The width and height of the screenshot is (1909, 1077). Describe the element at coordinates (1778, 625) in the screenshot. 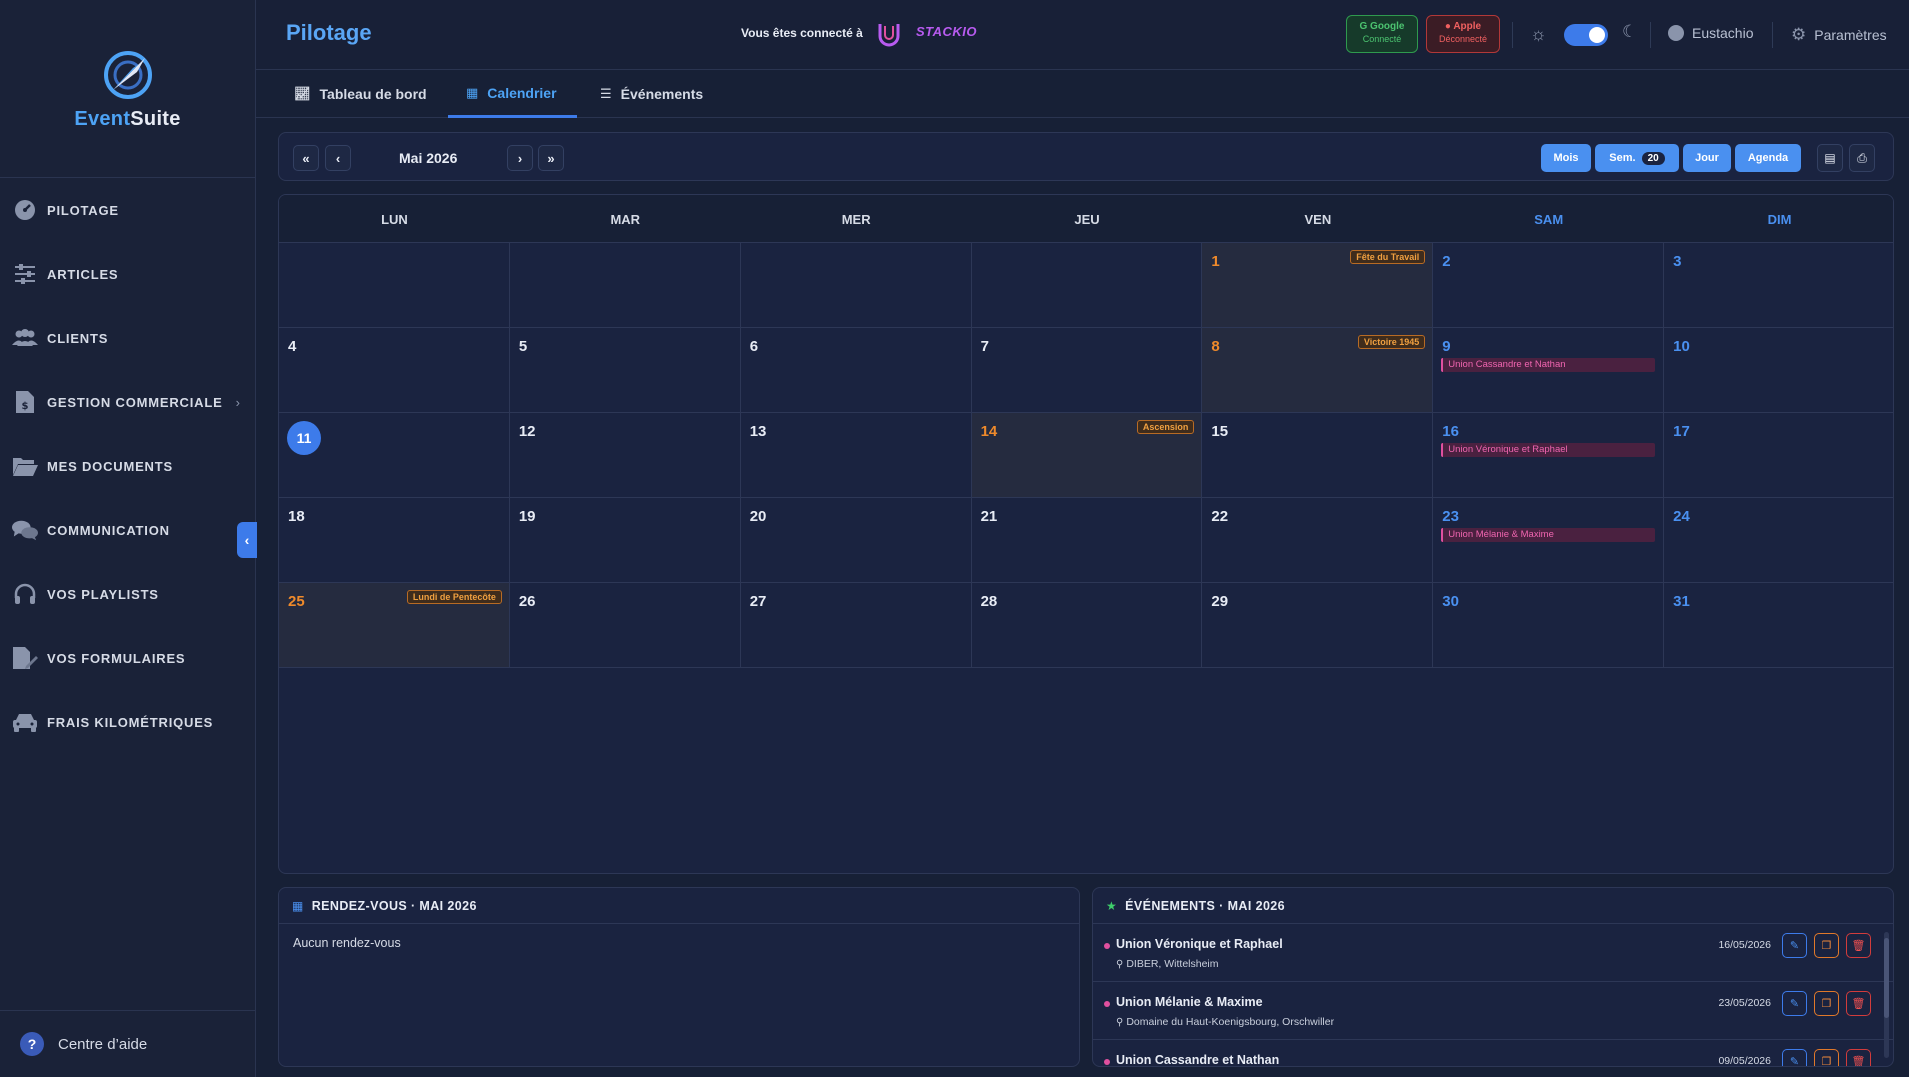

I see `calendar-day-cell: 31` at that location.